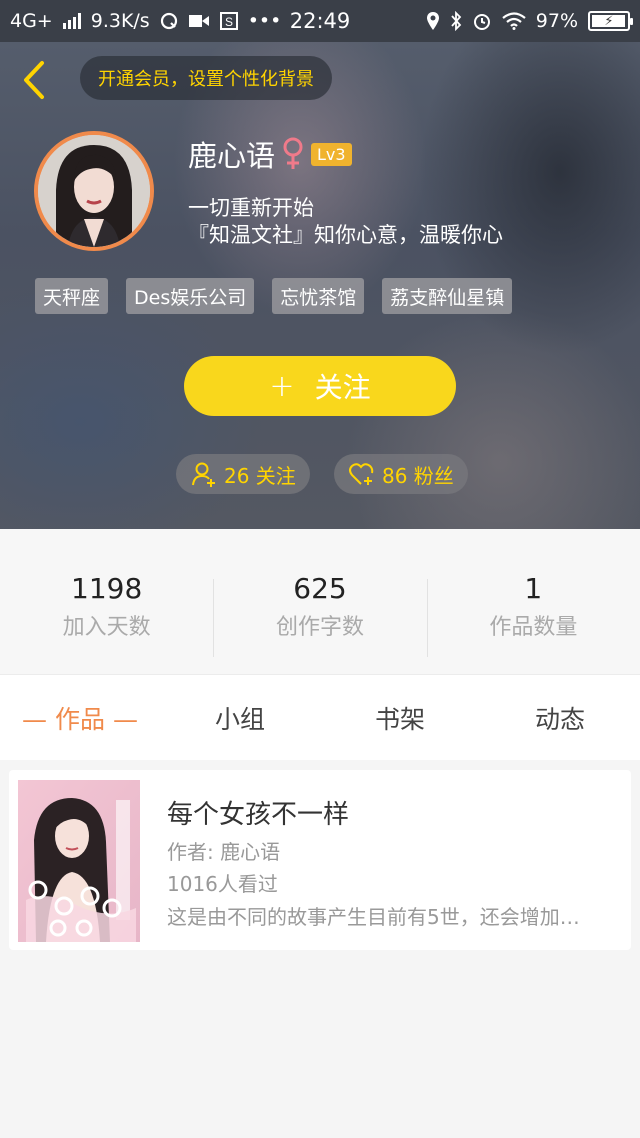 Image resolution: width=640 pixels, height=1138 pixels. I want to click on tab-groups: 小组, so click(240, 718).